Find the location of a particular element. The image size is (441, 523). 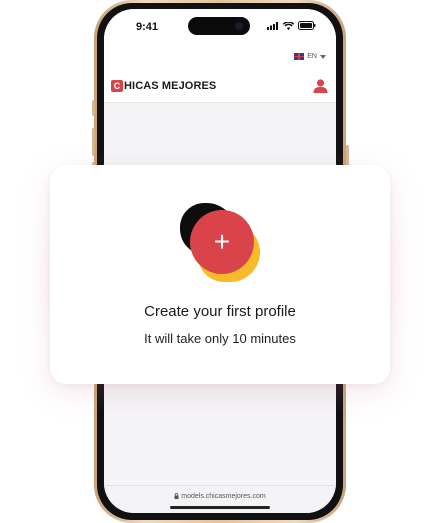

card-subtitle: It will take only 10 minutes is located at coordinates (220, 338).